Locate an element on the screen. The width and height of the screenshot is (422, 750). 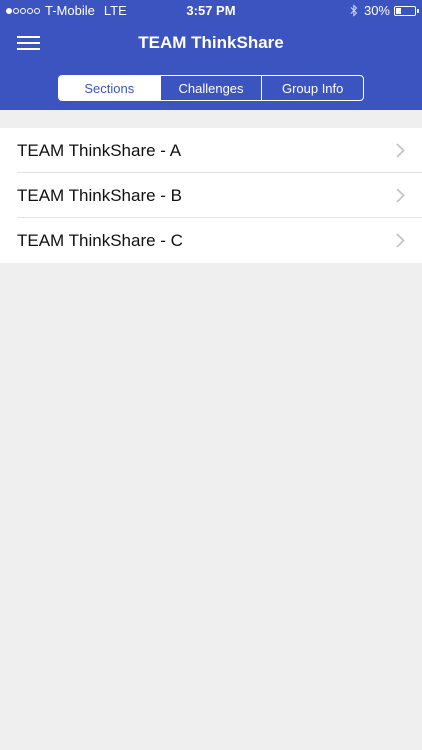
battery-icon is located at coordinates (406, 10).